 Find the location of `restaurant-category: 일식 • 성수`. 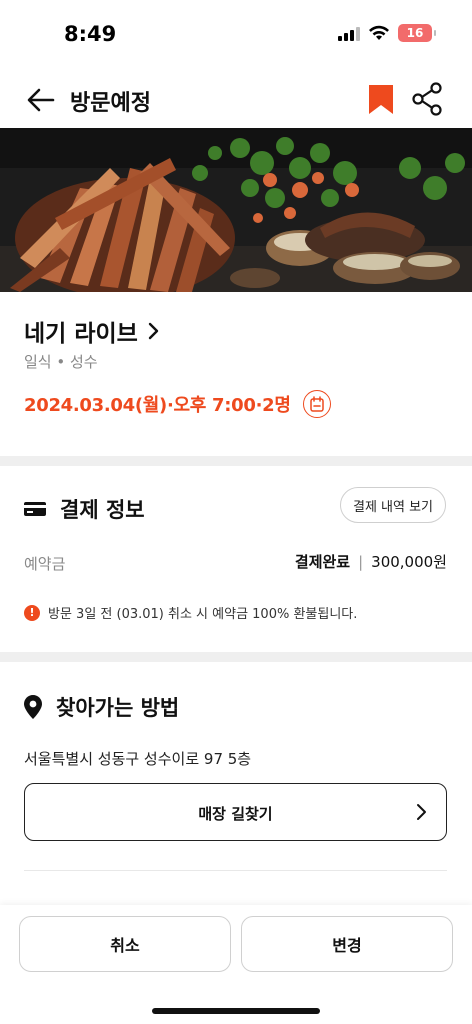

restaurant-category: 일식 • 성수 is located at coordinates (61, 362).